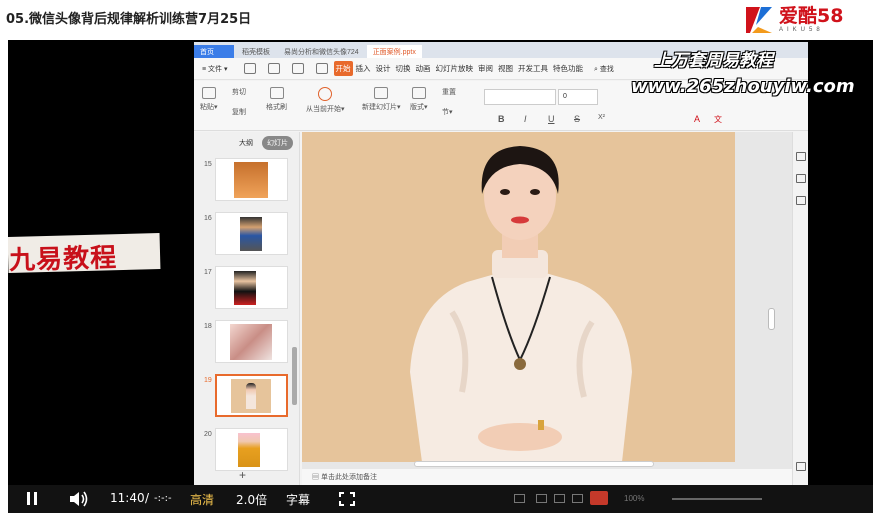  I want to click on player-control-bar: 11:40 / -:-:- 高清 2.0倍 字幕 100%, so click(440, 499).